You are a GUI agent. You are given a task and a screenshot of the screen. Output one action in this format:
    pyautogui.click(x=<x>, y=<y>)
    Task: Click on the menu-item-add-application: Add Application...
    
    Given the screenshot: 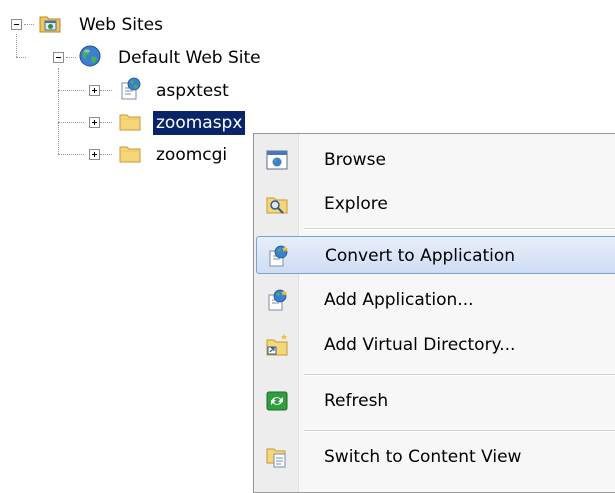 What is the action you would take?
    pyautogui.click(x=435, y=300)
    